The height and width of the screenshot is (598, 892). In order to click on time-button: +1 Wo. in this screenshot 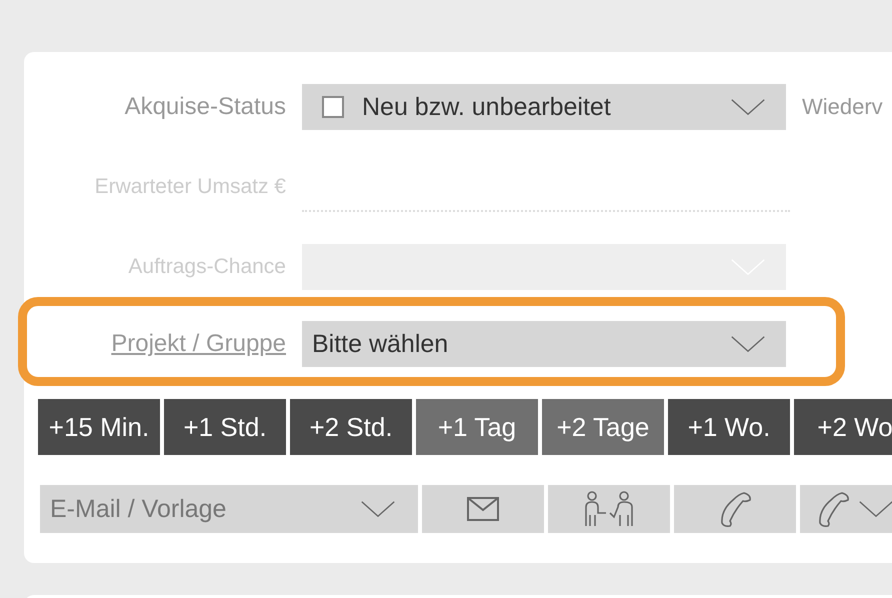, I will do `click(729, 427)`.